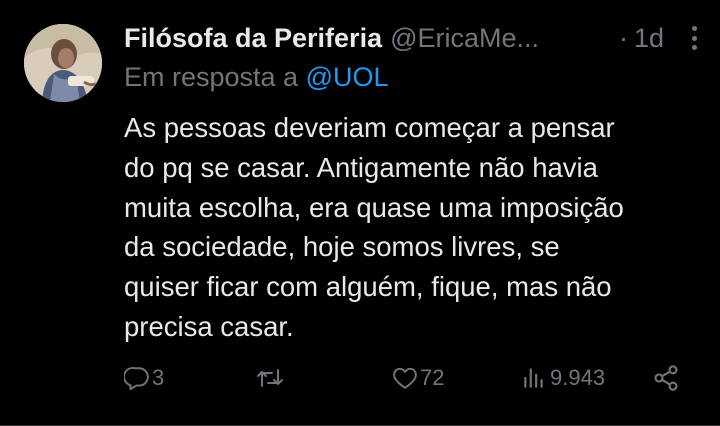 Image resolution: width=720 pixels, height=426 pixels. I want to click on author-display-name: Filósofa da Periferia, so click(253, 38).